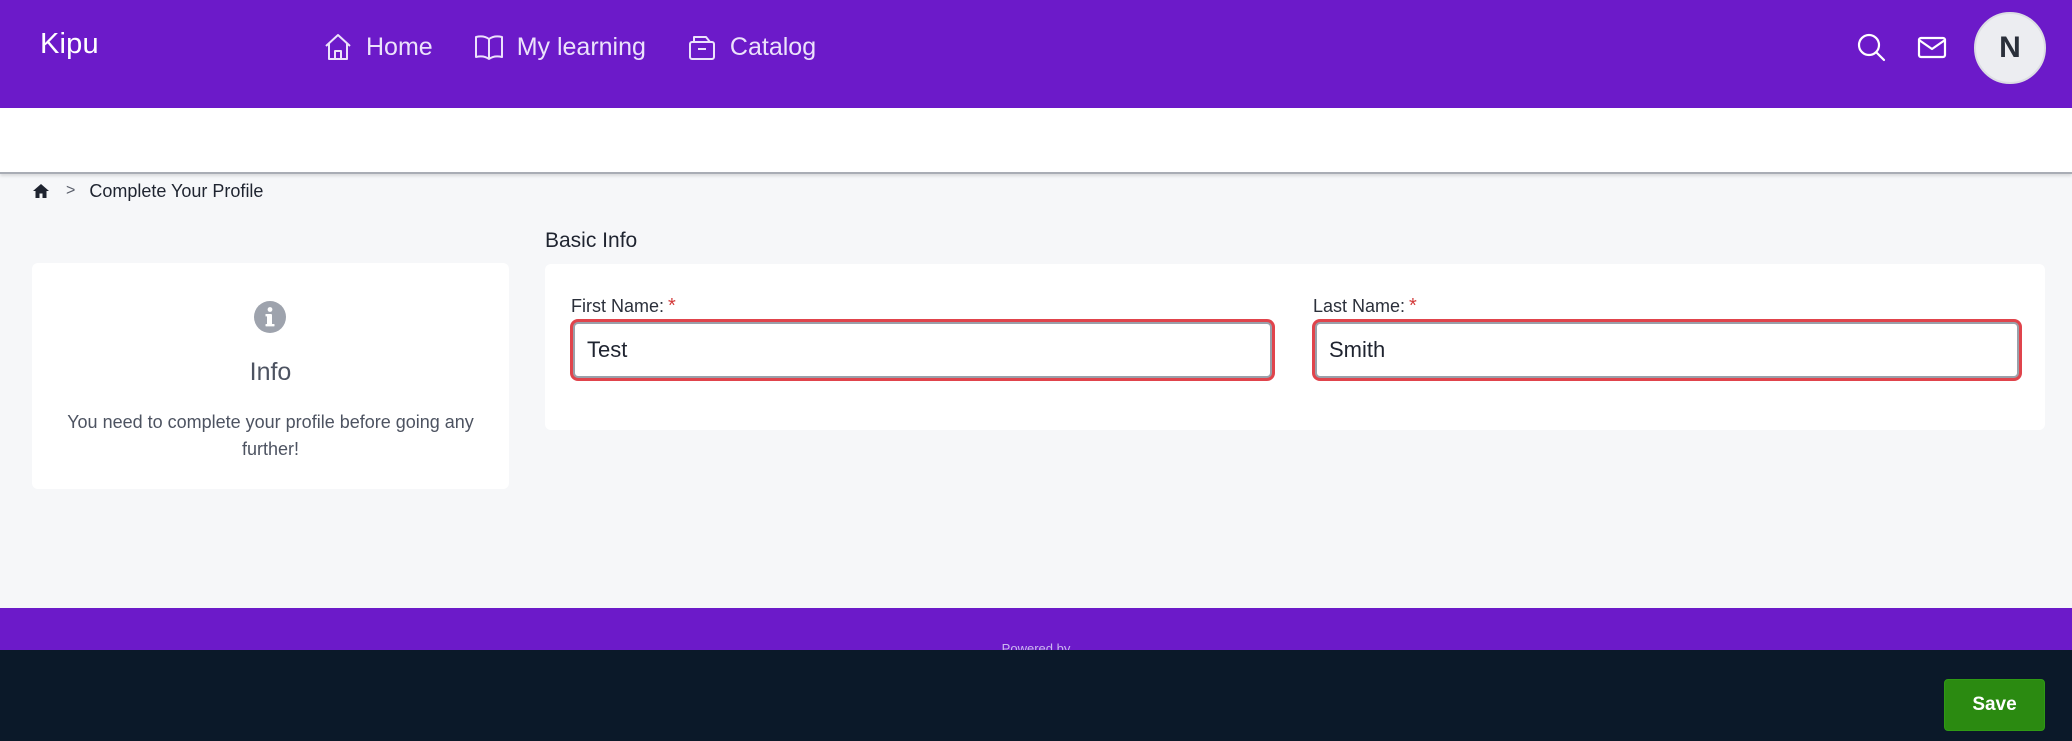  Describe the element at coordinates (176, 190) in the screenshot. I see `breadcrumb-current: Complete Your Profile` at that location.